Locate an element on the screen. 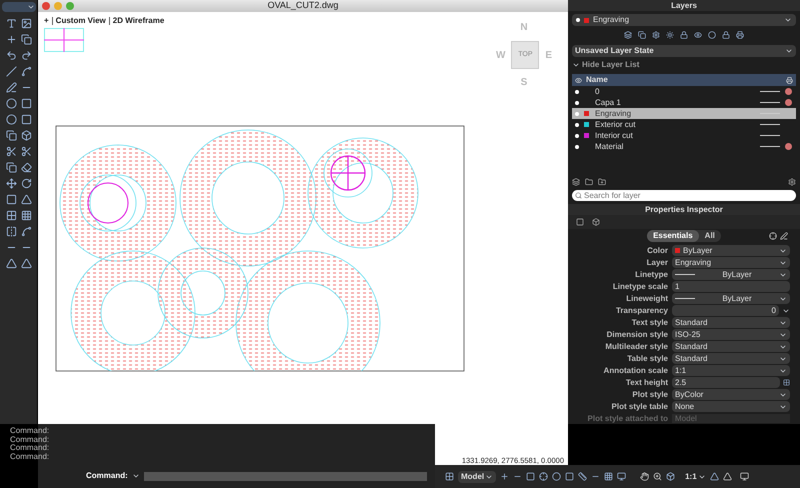 This screenshot has width=800, height=488. property-dropdown: ByColor is located at coordinates (731, 394).